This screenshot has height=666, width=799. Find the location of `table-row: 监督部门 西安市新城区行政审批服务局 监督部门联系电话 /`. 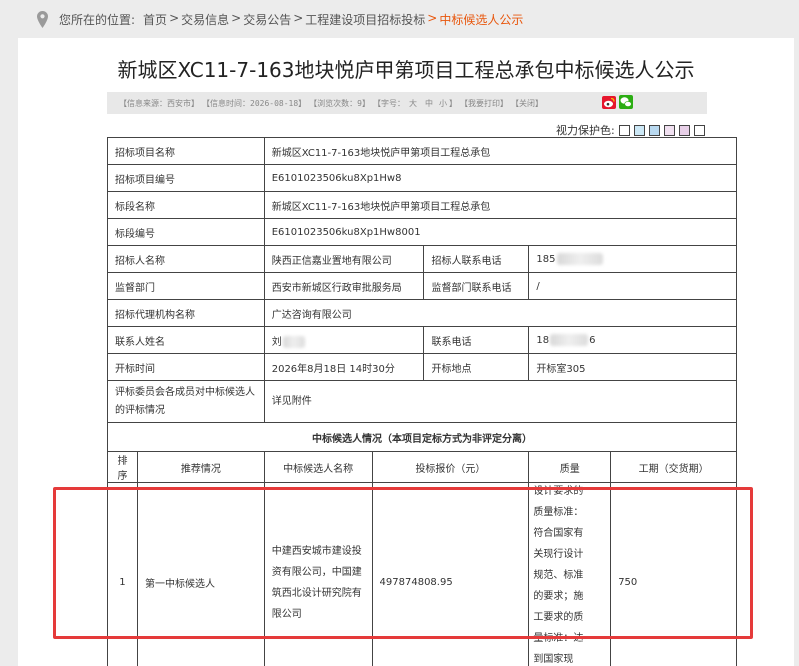

table-row: 监督部门 西安市新城区行政审批服务局 监督部门联系电话 / is located at coordinates (422, 286).